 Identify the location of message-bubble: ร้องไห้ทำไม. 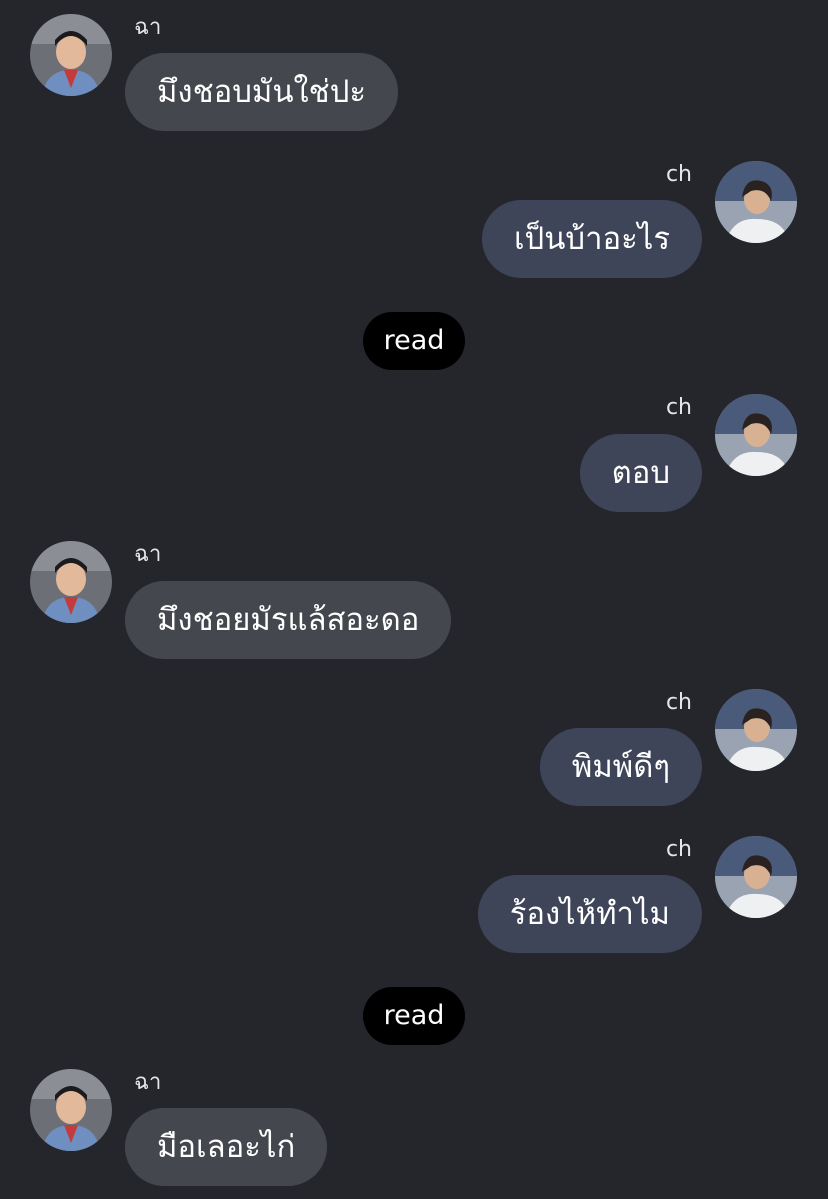
(589, 914).